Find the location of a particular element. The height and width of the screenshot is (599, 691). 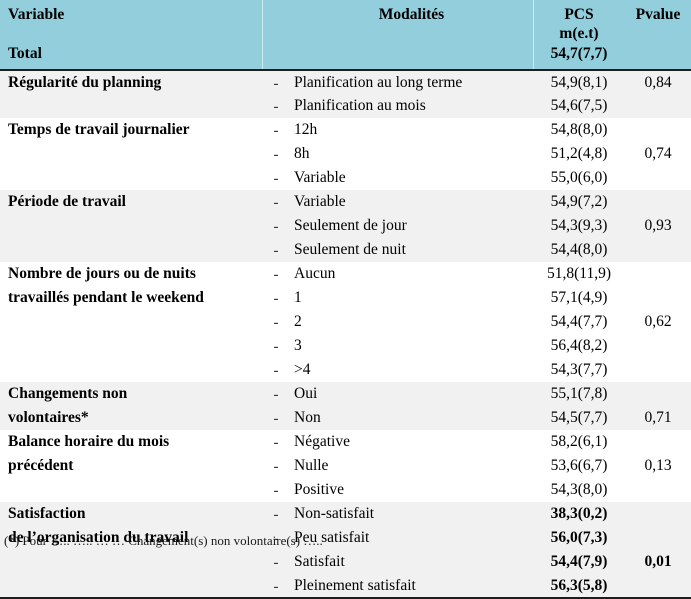

modalite-label: Variable is located at coordinates (320, 201).